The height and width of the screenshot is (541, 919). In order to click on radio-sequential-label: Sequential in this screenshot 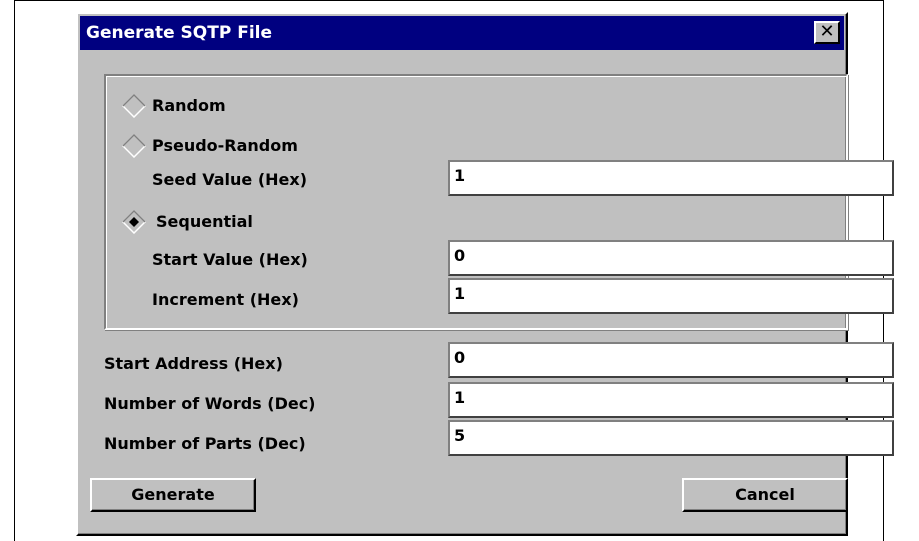, I will do `click(204, 222)`.